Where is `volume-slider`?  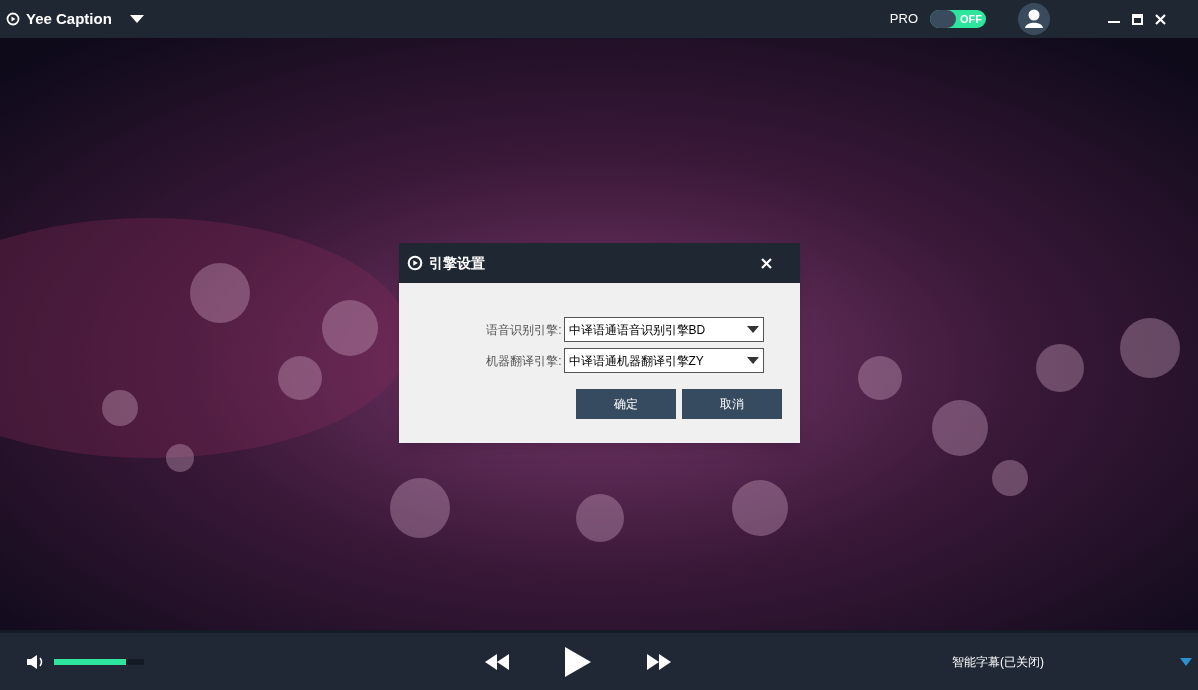
volume-slider is located at coordinates (99, 661).